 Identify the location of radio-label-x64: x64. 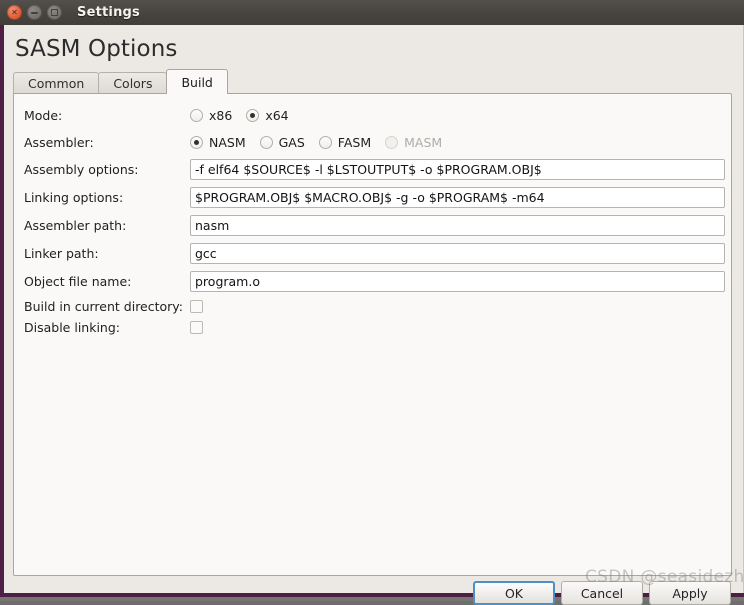
(277, 115).